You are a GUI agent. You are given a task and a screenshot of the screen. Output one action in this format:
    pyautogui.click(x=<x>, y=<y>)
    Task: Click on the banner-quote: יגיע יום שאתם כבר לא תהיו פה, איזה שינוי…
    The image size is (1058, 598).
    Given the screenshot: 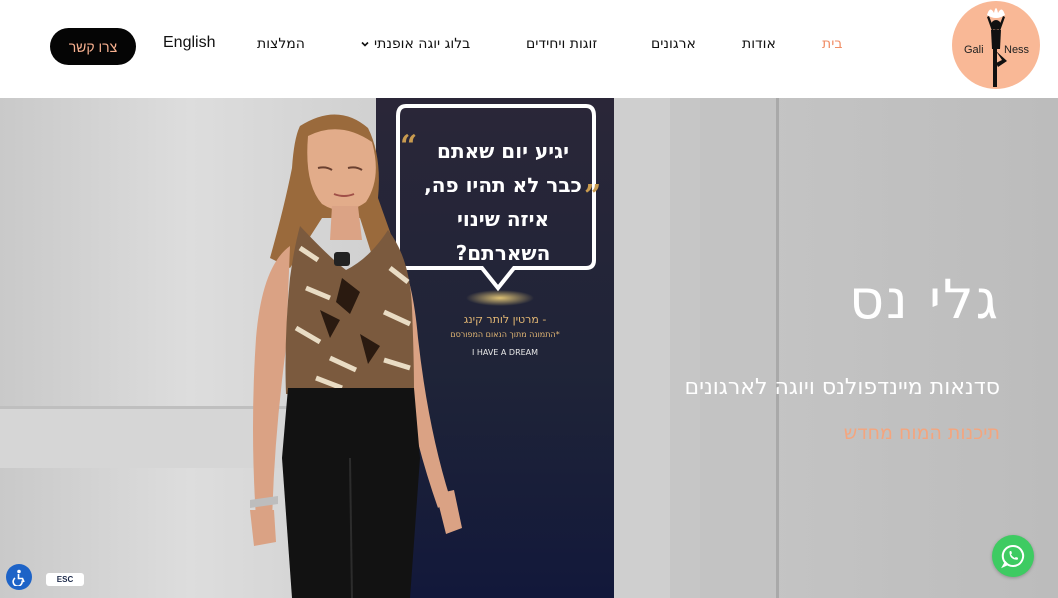 What is the action you would take?
    pyautogui.click(x=503, y=202)
    